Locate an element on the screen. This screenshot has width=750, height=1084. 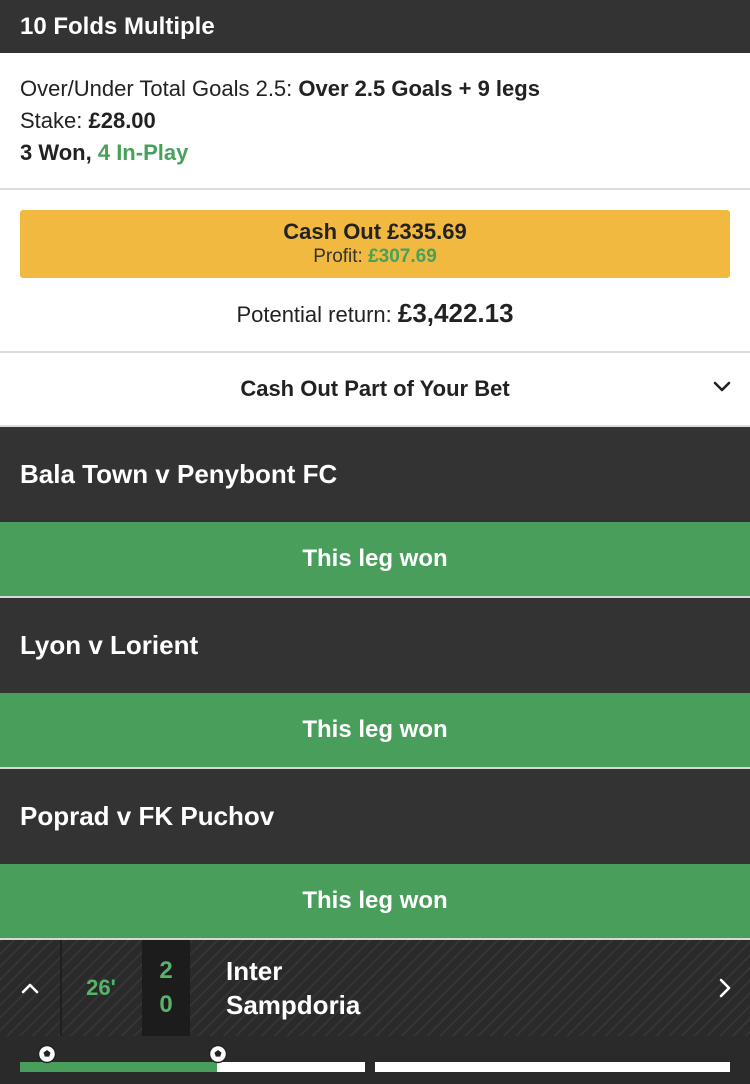
leg-status-line: 3 Won, 4 In-Play is located at coordinates (375, 153).